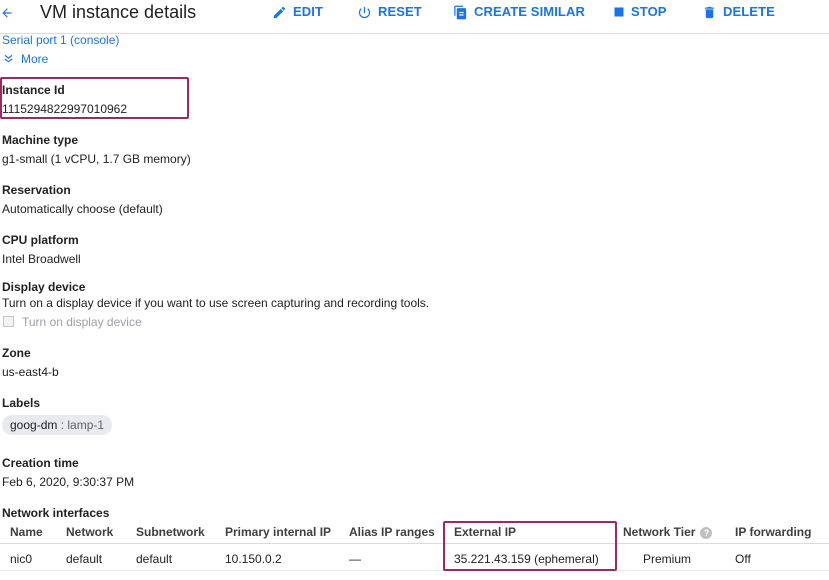 The height and width of the screenshot is (580, 829). What do you see at coordinates (118, 12) in the screenshot?
I see `page-title: VM instance details` at bounding box center [118, 12].